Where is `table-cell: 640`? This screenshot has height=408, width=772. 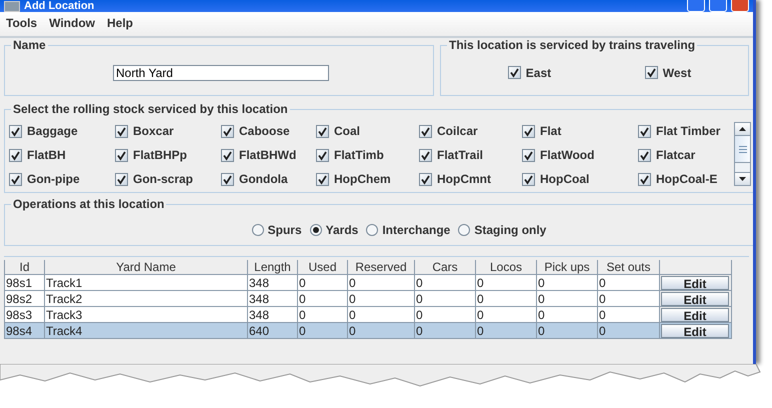 table-cell: 640 is located at coordinates (273, 330).